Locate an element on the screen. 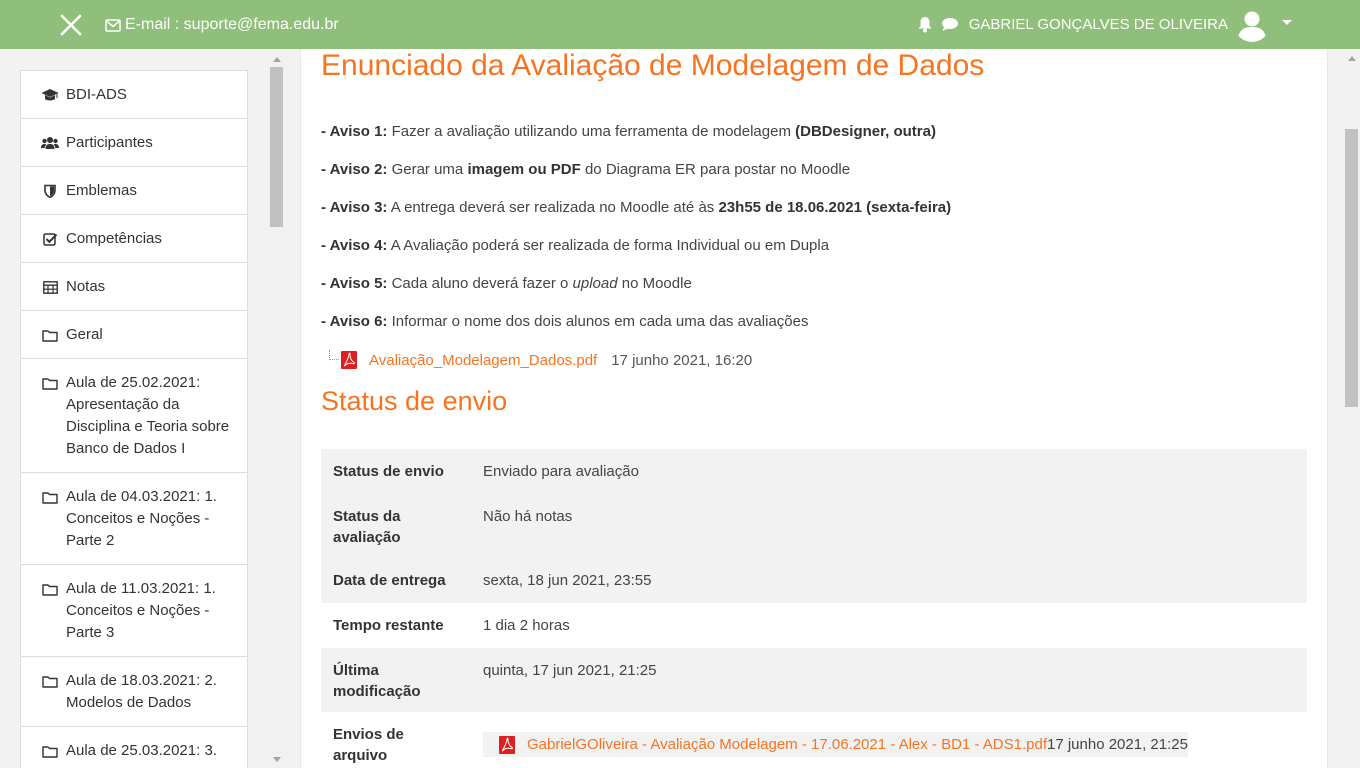  sidebar-item-badges: Emblemas is located at coordinates (134, 191).